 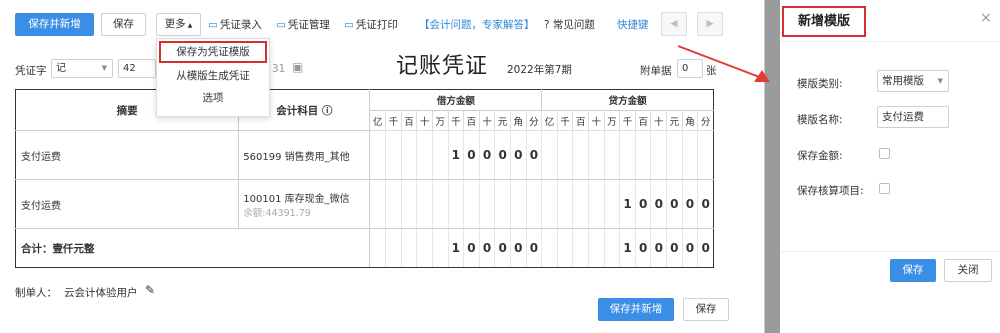 I want to click on voucher-print-link: ▭ 凭证打印, so click(x=371, y=24).